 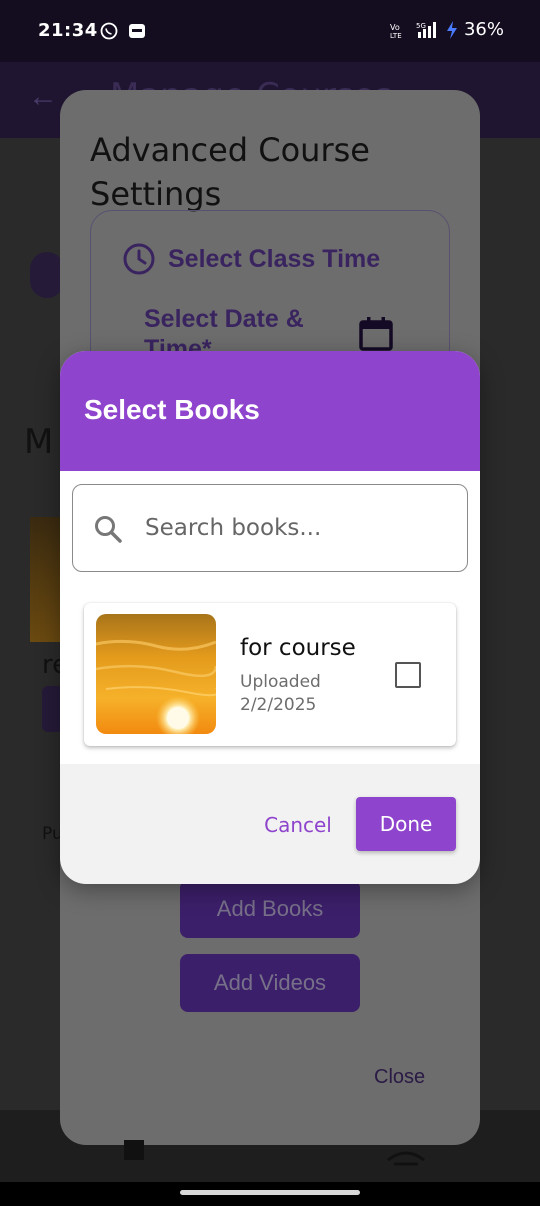 What do you see at coordinates (230, 172) in the screenshot?
I see `advanced-settings-title: Advanced Course Settings` at bounding box center [230, 172].